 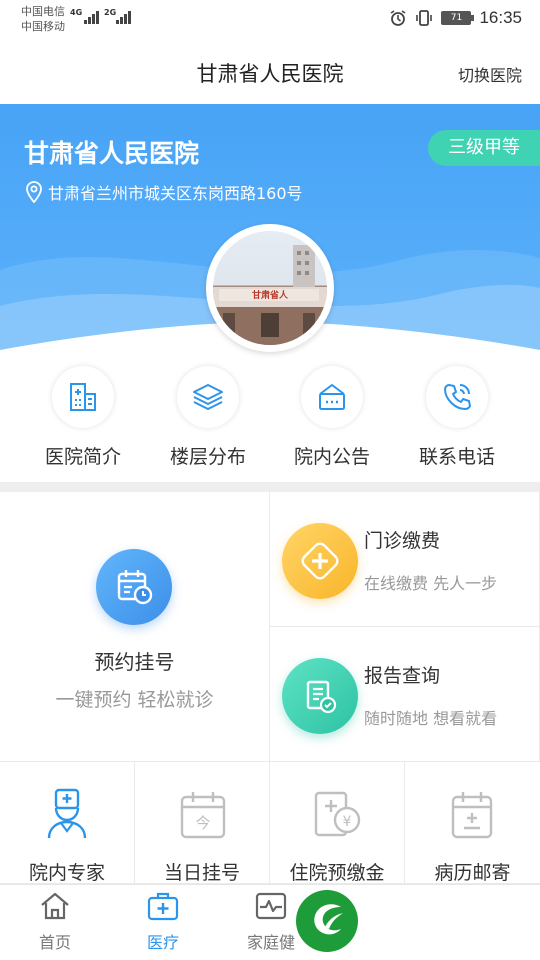 I want to click on report-document-icon, so click(x=321, y=697).